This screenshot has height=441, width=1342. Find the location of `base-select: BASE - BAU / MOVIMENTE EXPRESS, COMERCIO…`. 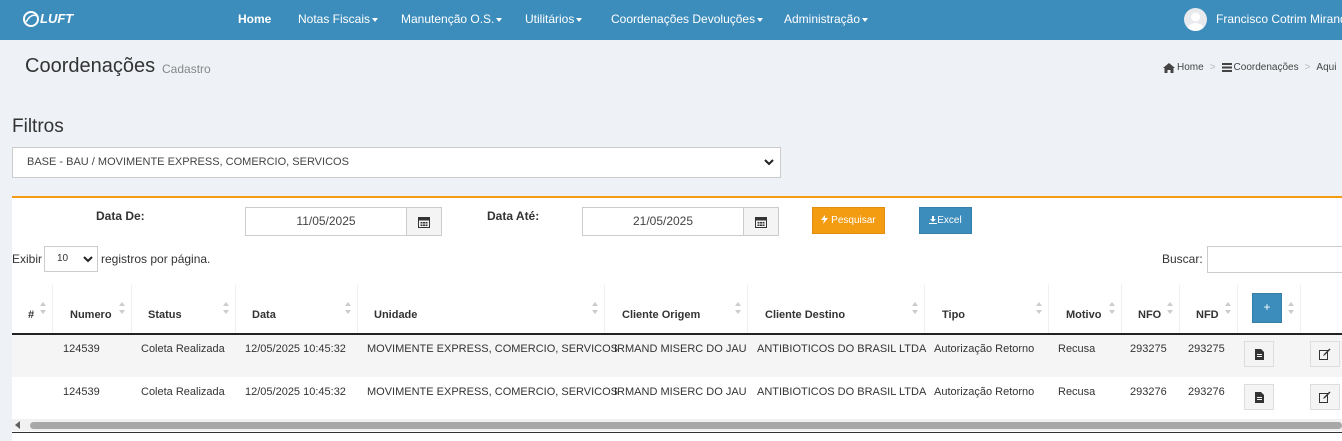

base-select: BASE - BAU / MOVIMENTE EXPRESS, COMERCIO… is located at coordinates (396, 162).